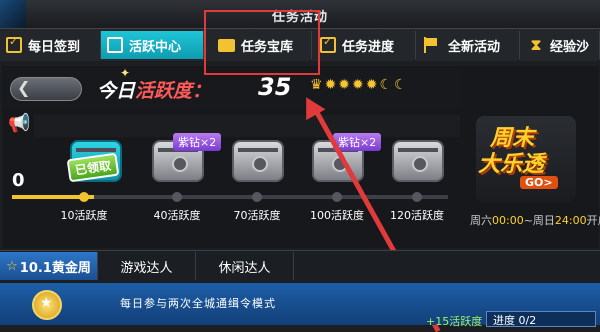 Image resolution: width=600 pixels, height=332 pixels. What do you see at coordinates (328, 44) in the screenshot?
I see `calendar-clock-icon` at bounding box center [328, 44].